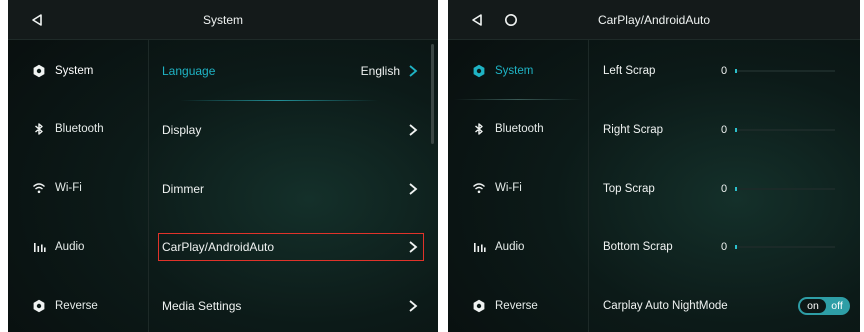 The width and height of the screenshot is (864, 332). Describe the element at coordinates (287, 304) in the screenshot. I see `row-media-settings: Media Settings` at that location.